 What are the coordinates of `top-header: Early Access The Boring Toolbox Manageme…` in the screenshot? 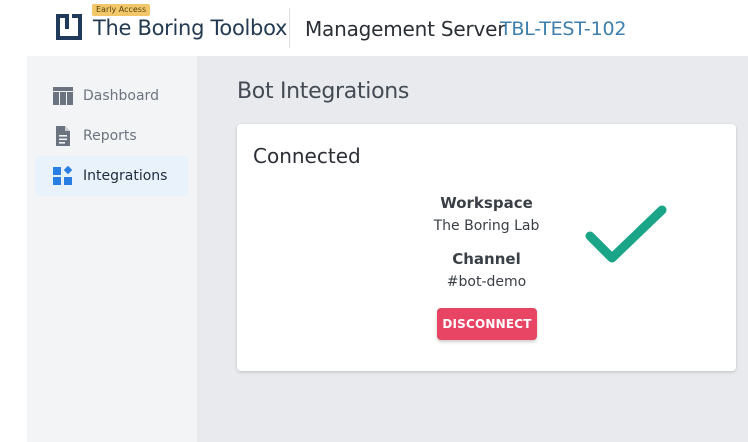 It's located at (374, 28).